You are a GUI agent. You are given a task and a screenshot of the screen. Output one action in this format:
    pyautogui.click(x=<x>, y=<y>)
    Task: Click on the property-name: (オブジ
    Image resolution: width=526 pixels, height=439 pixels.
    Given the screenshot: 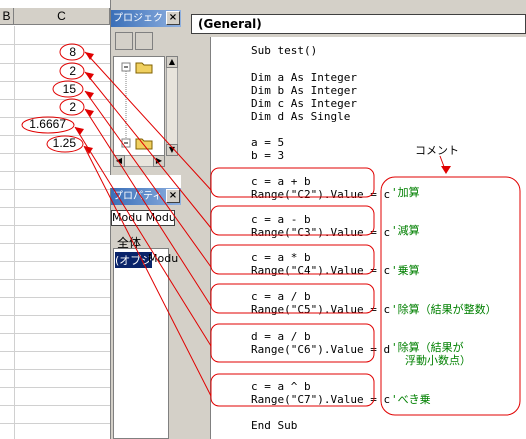 What is the action you would take?
    pyautogui.click(x=134, y=260)
    